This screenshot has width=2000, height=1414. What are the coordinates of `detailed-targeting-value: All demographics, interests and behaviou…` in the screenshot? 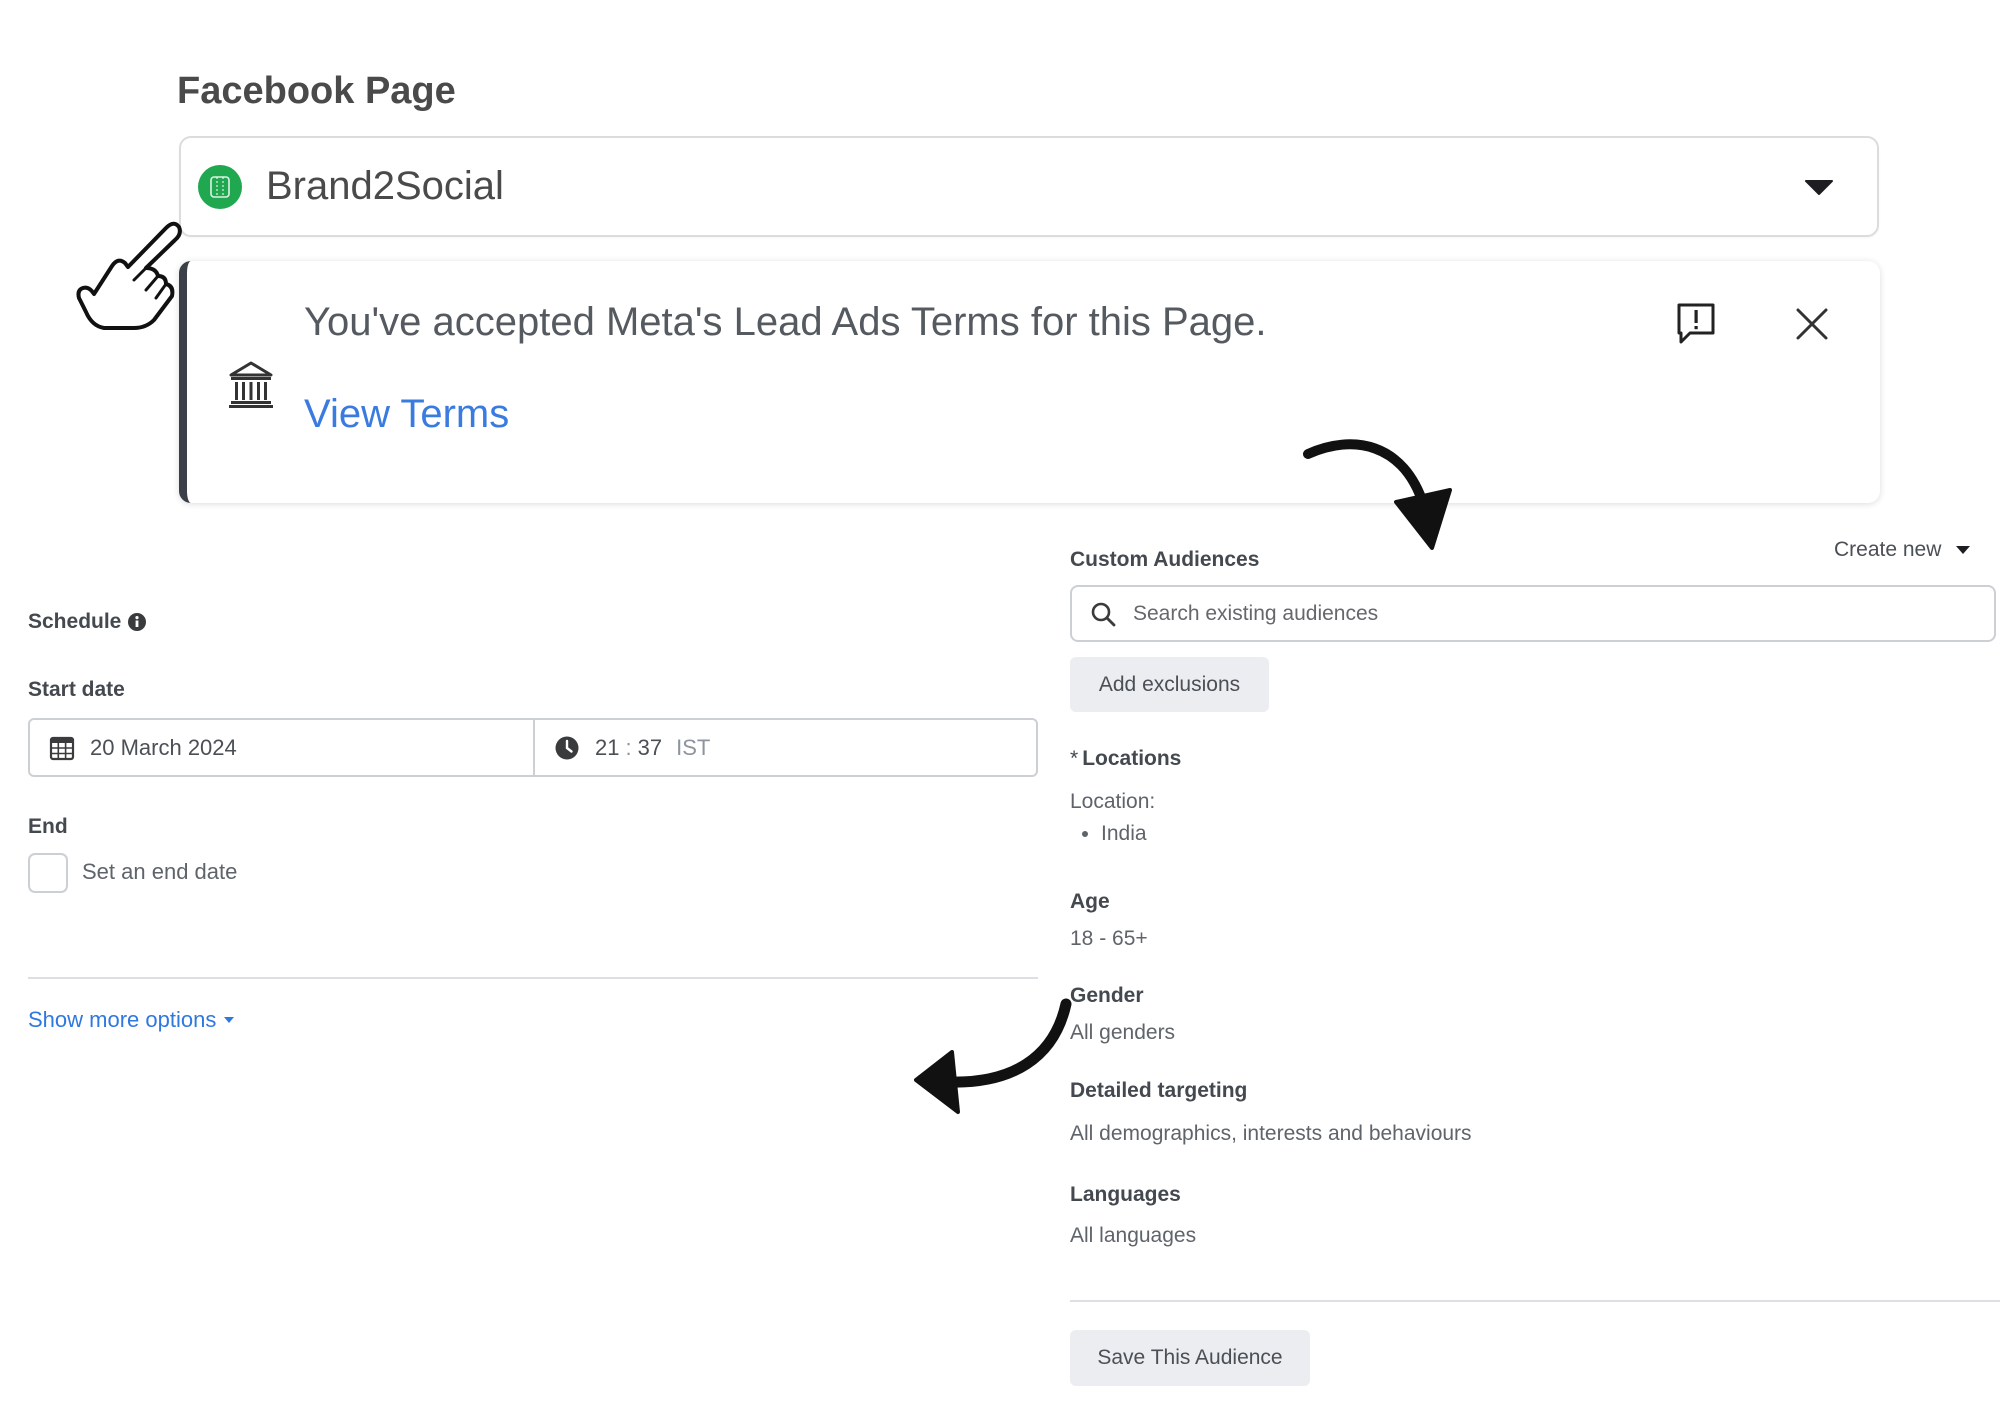 It's located at (1271, 1133).